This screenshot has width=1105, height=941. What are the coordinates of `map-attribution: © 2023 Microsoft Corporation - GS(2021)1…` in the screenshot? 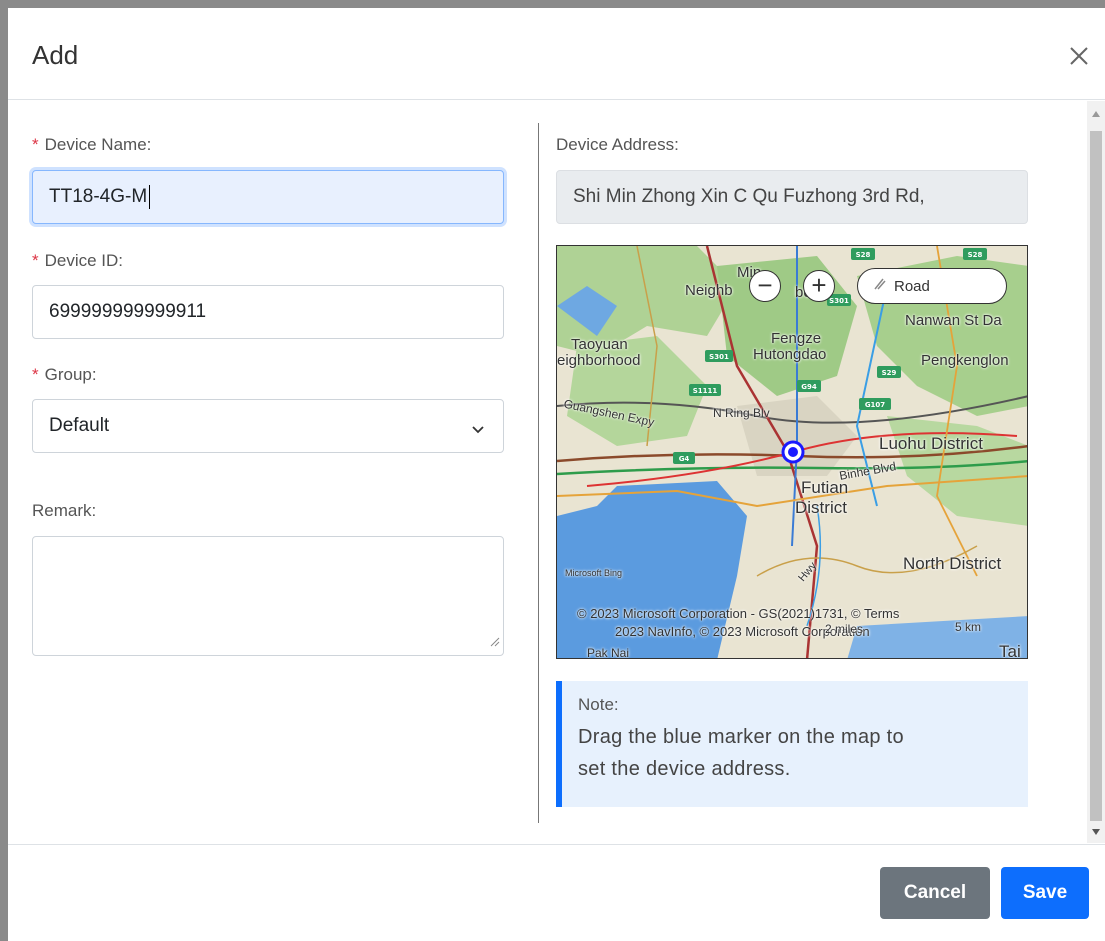 It's located at (738, 613).